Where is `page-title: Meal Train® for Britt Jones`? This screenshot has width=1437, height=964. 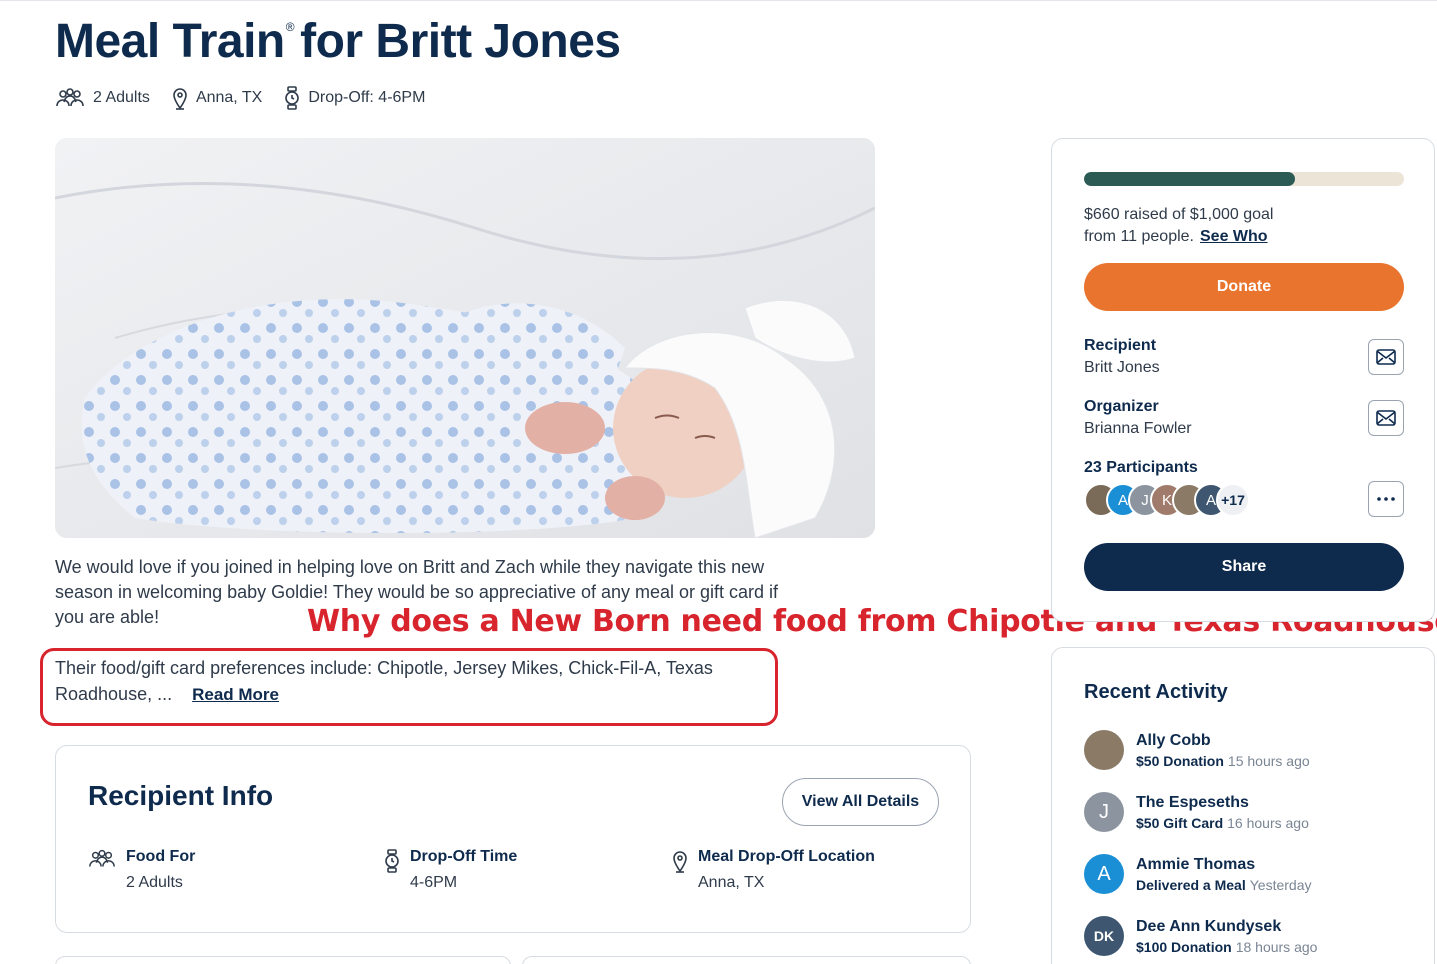 page-title: Meal Train® for Britt Jones is located at coordinates (338, 41).